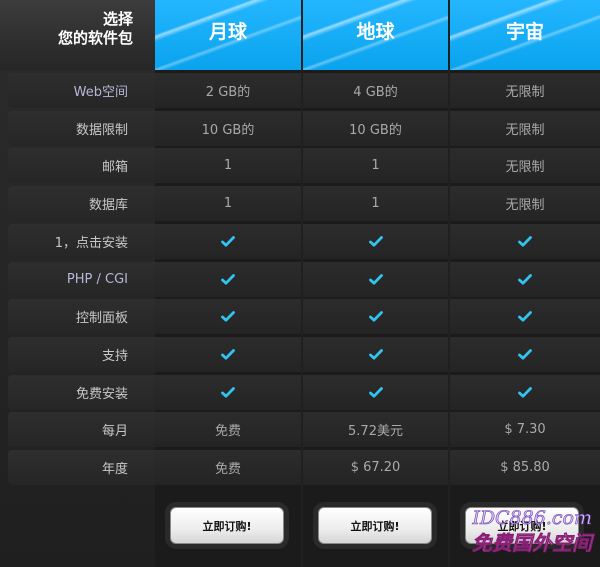 This screenshot has height=567, width=600. I want to click on cell-moon: 10 GB的, so click(228, 128).